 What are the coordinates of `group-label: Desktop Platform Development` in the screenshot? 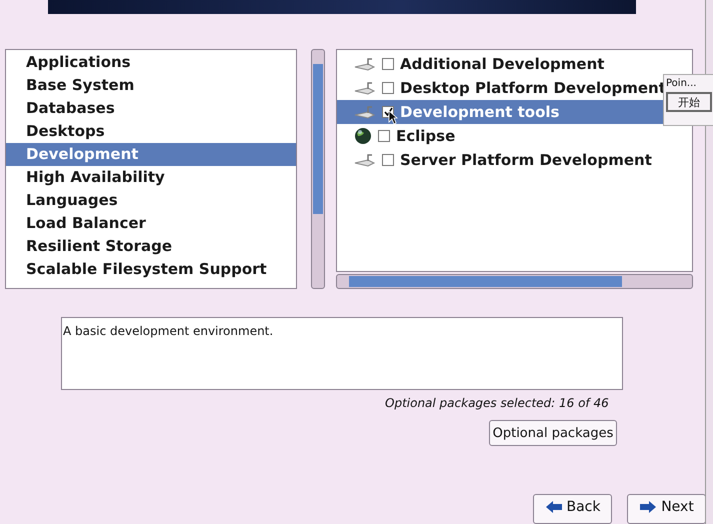 It's located at (533, 87).